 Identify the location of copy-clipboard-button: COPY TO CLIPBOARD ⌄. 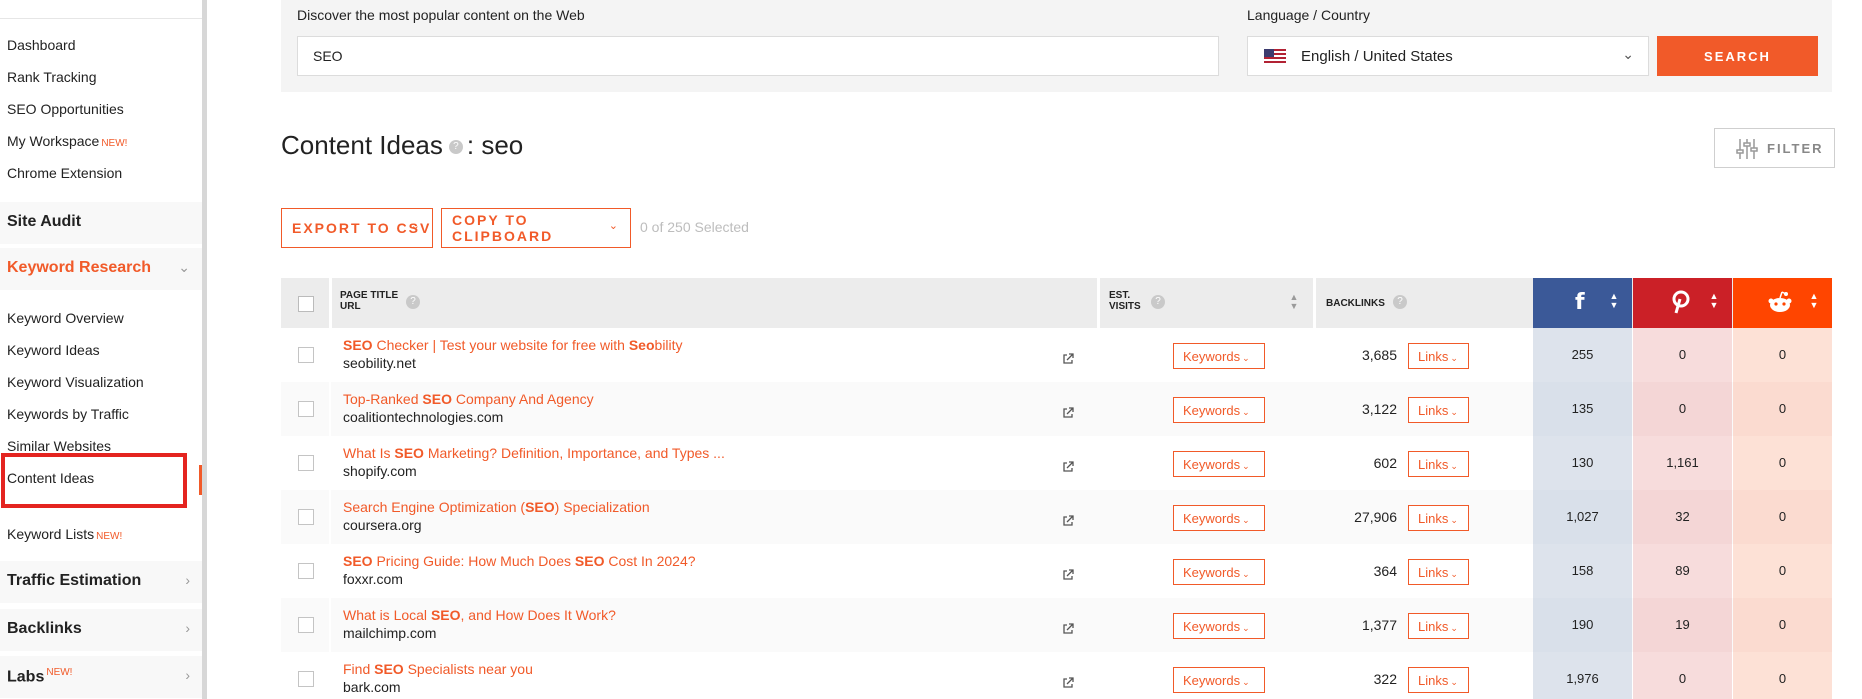
(536, 228).